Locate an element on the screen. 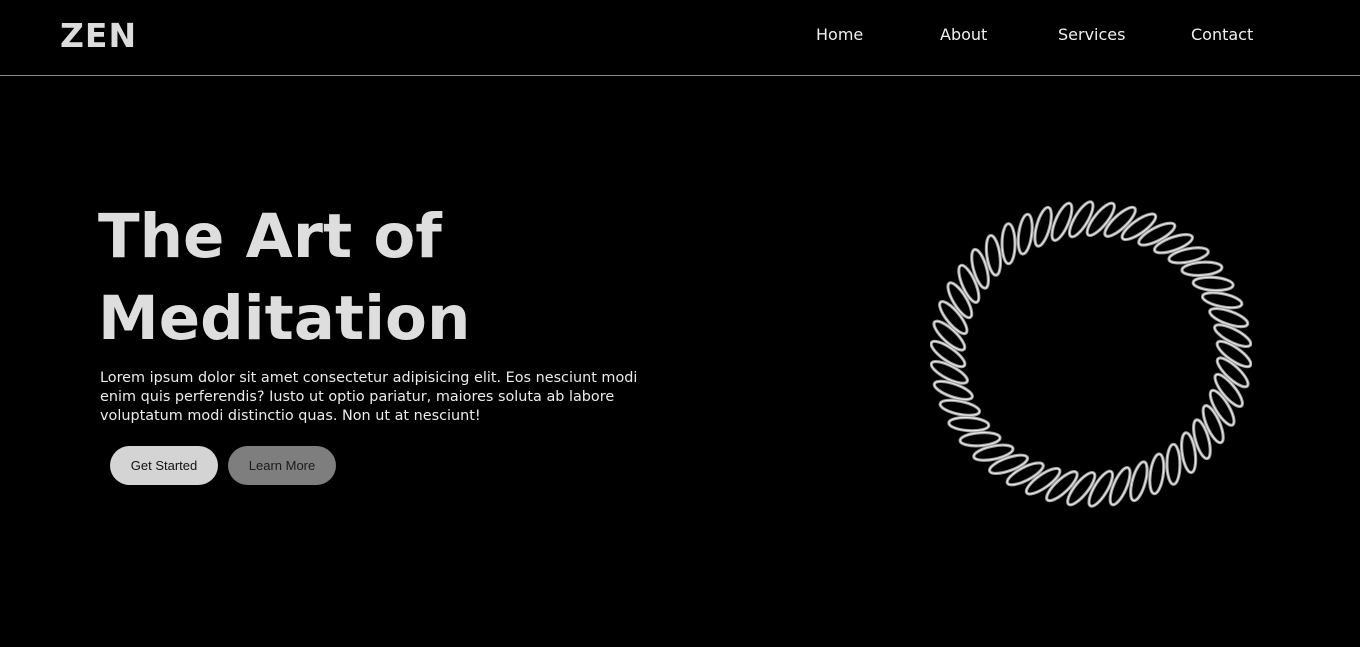  nav-link-contact: Contact is located at coordinates (1222, 35).